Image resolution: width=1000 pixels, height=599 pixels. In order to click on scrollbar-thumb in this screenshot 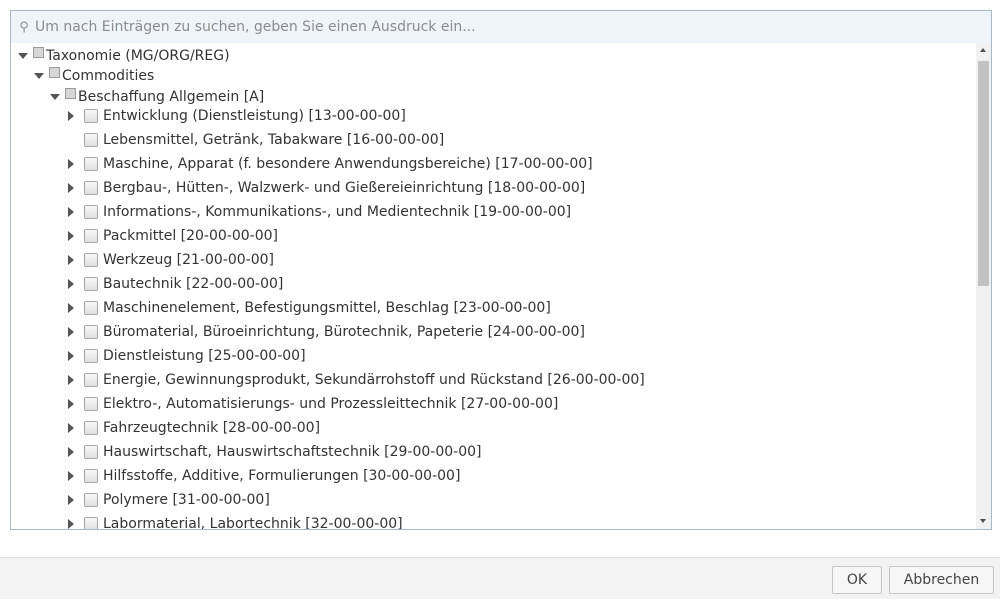, I will do `click(983, 173)`.